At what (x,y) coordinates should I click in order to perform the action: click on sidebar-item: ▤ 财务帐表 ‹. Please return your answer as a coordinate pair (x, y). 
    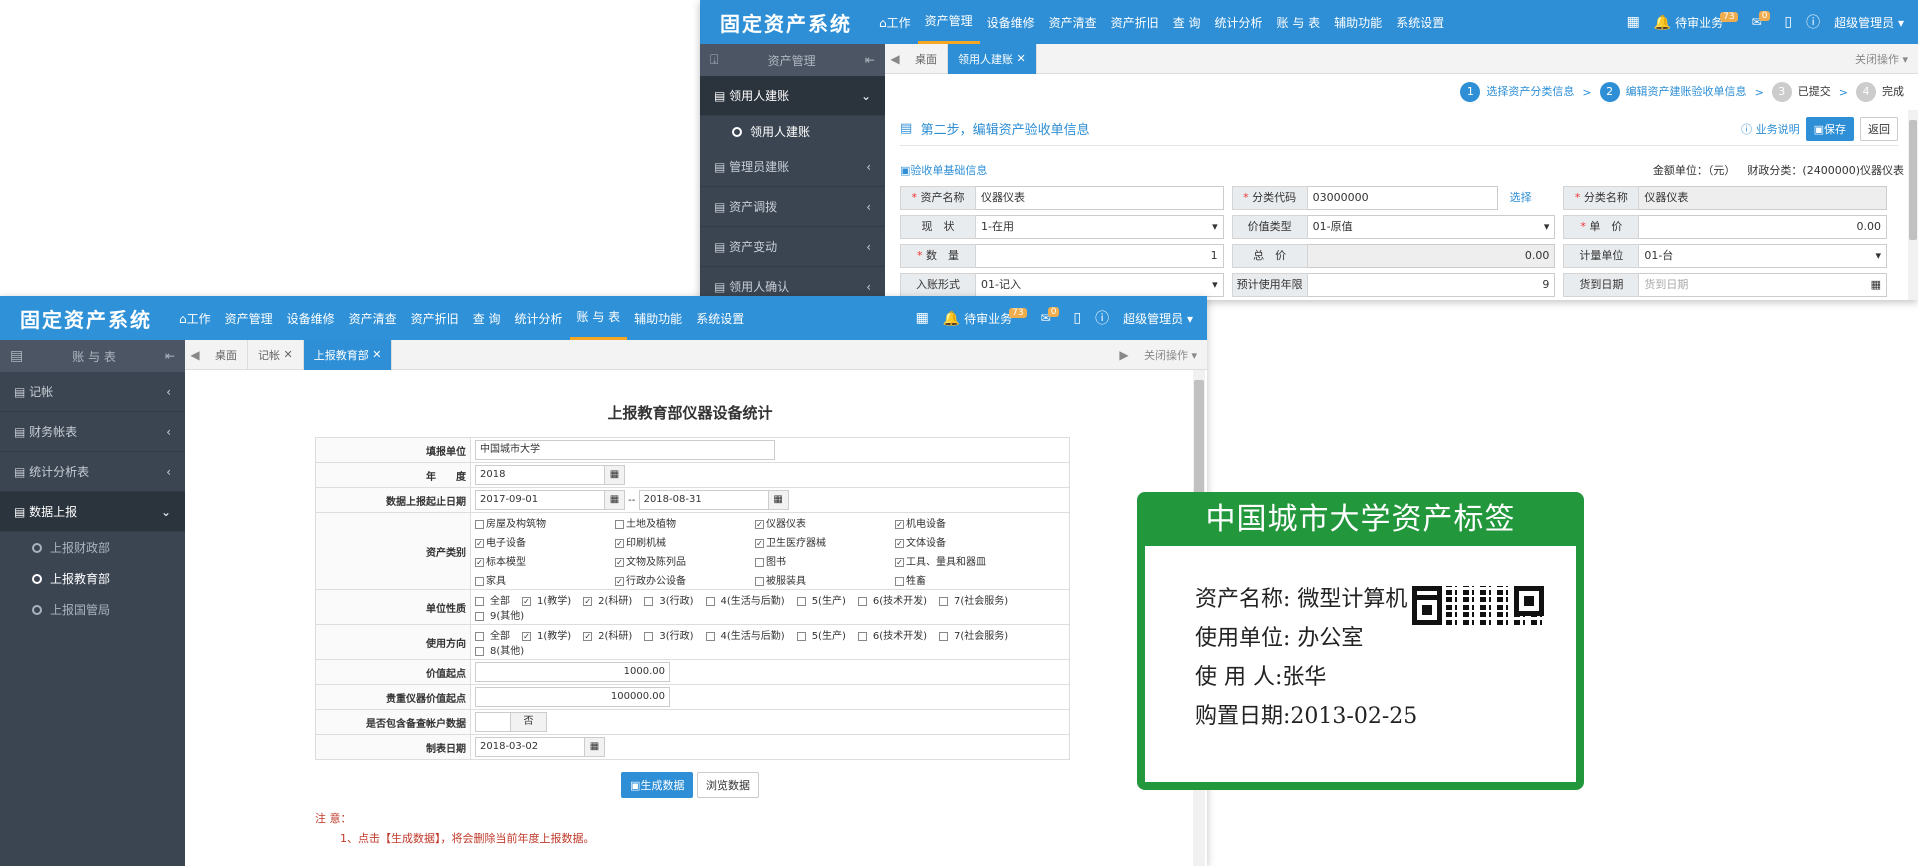
    Looking at the image, I should click on (92, 432).